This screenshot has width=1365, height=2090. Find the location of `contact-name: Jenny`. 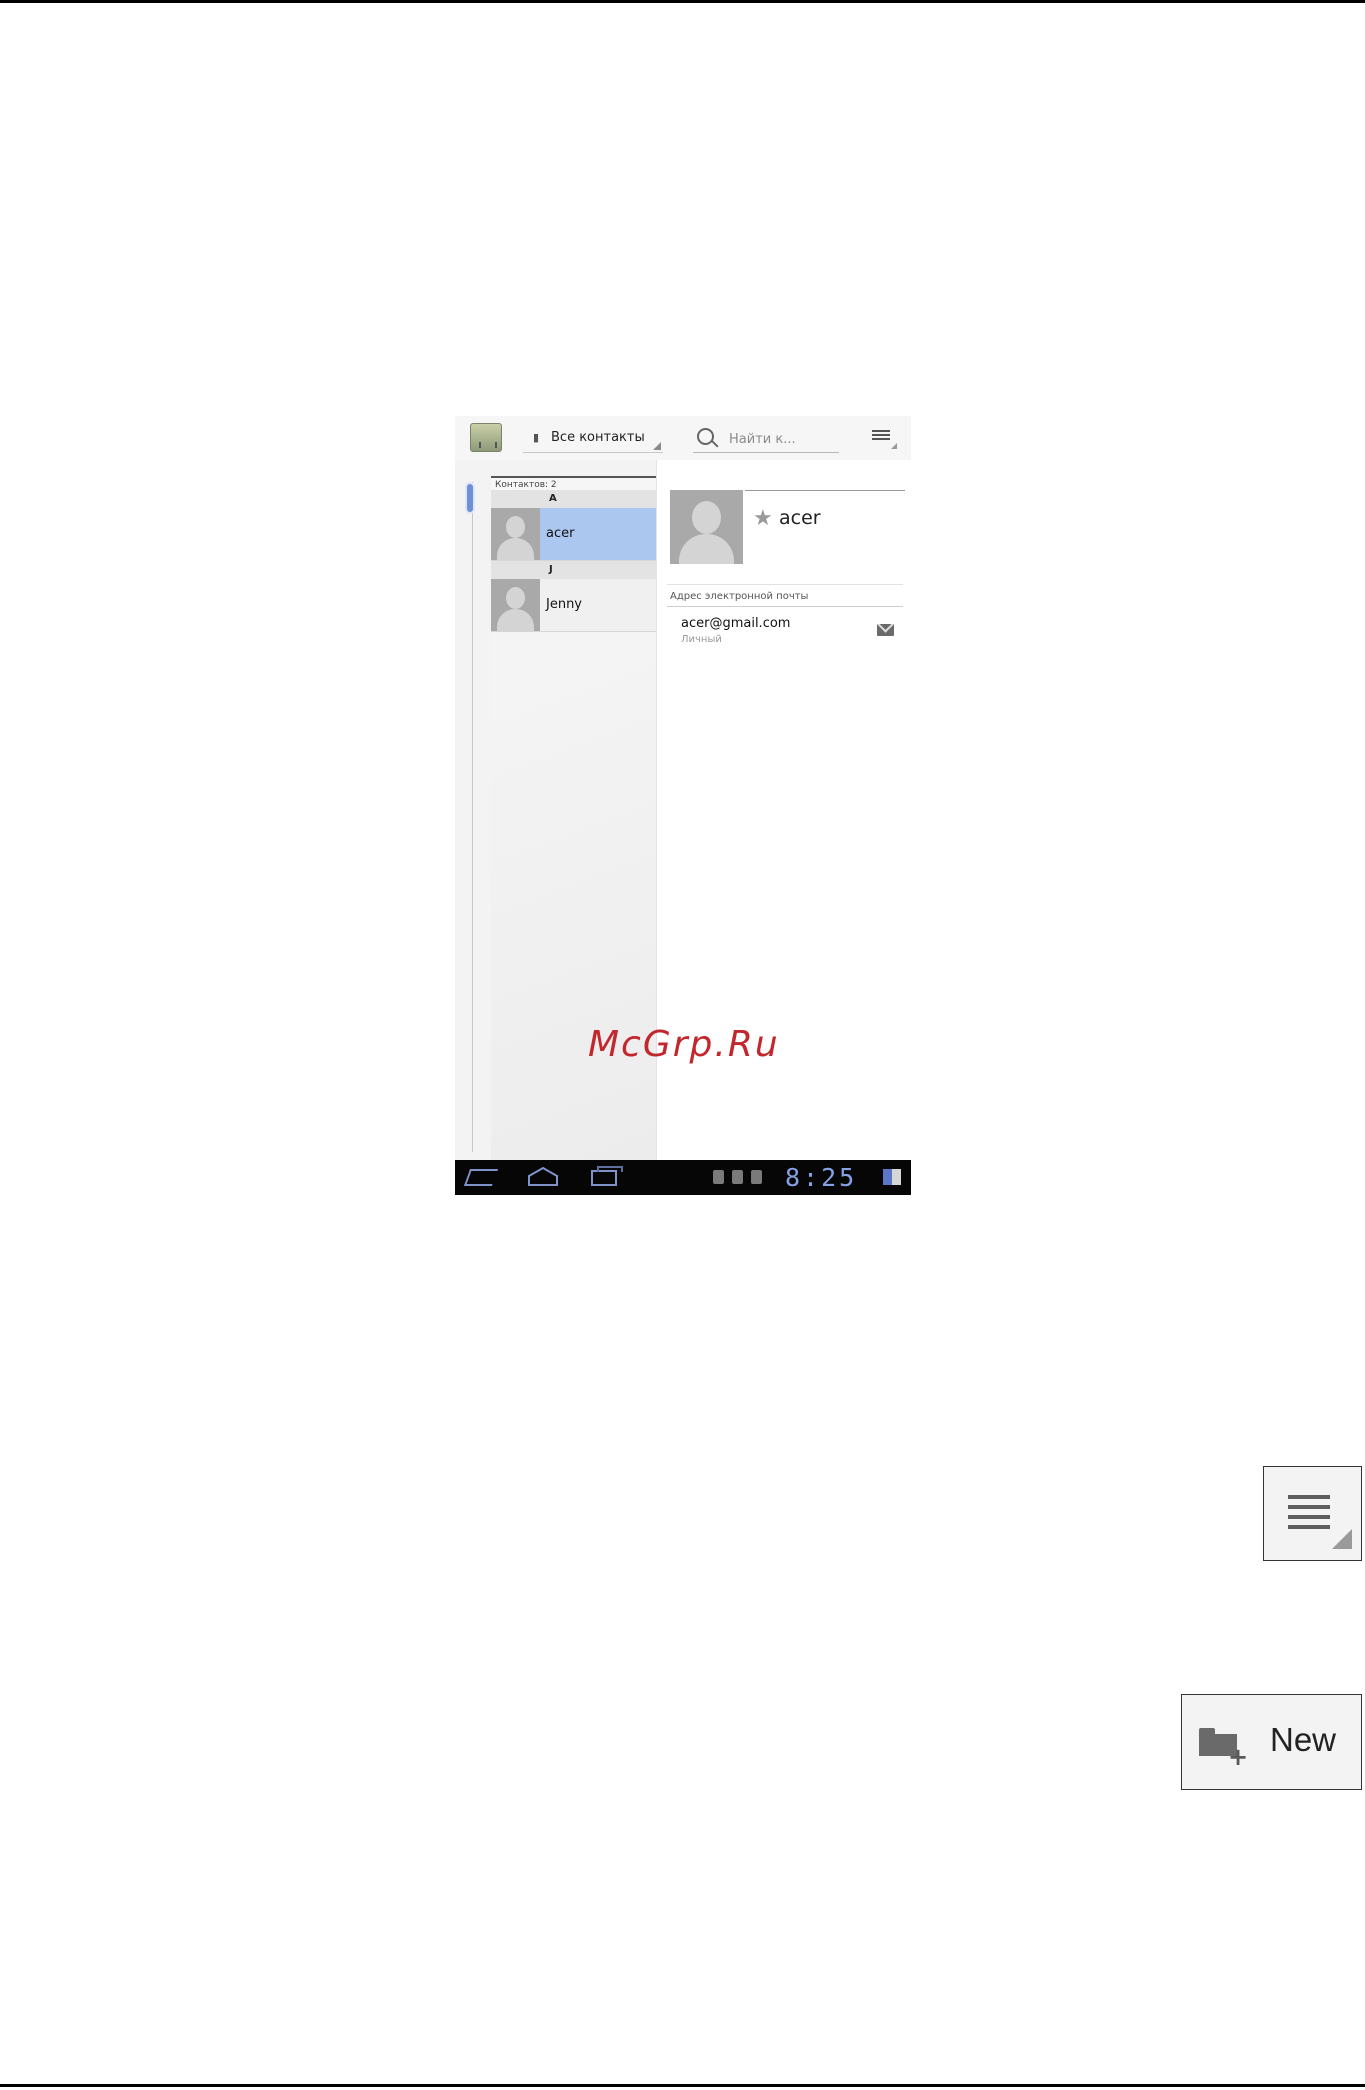

contact-name: Jenny is located at coordinates (564, 604).